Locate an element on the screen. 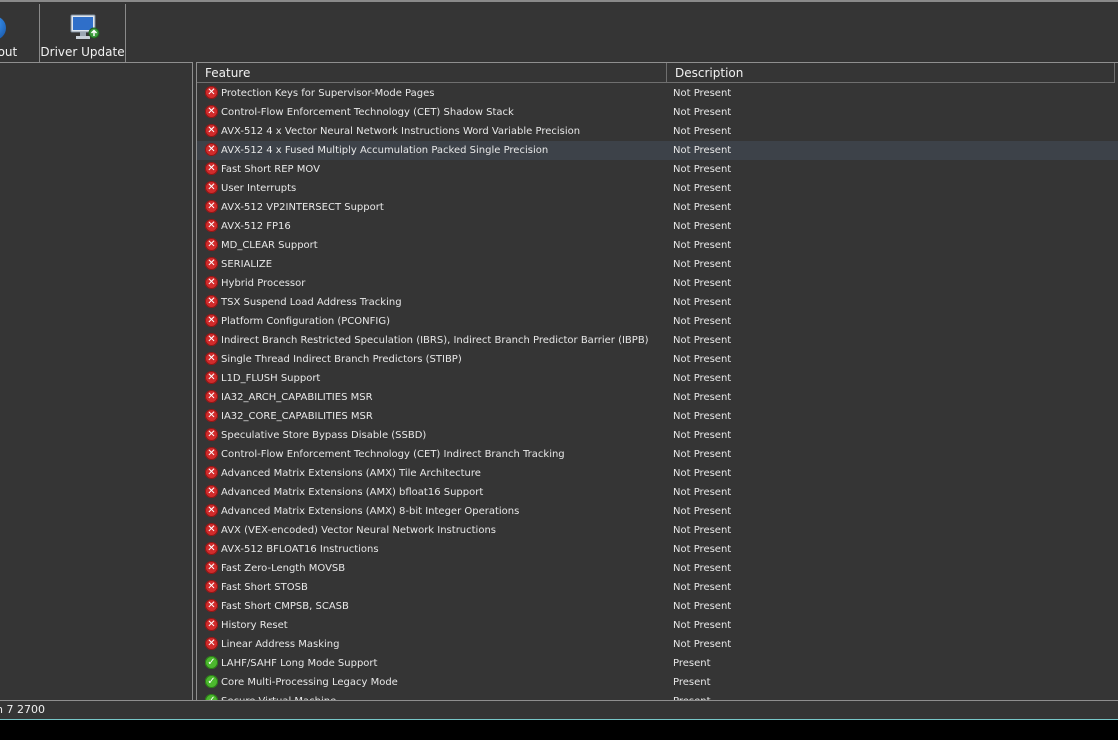 This screenshot has height=740, width=1118. list-header: Feature Description is located at coordinates (657, 73).